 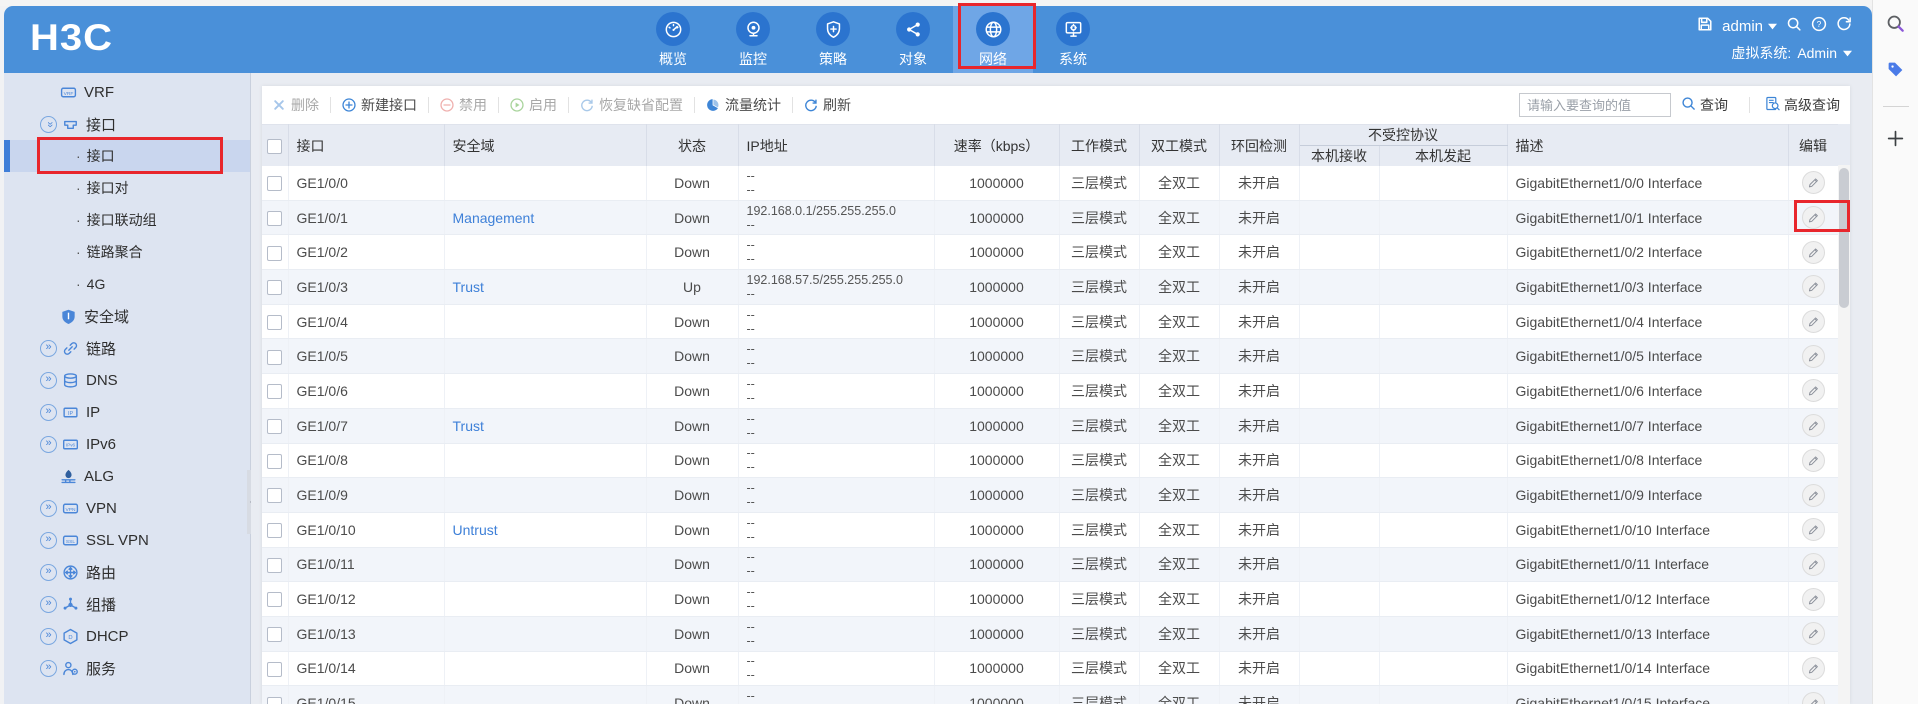 I want to click on sidebar-item-security-zone: 安全域, so click(x=127, y=316).